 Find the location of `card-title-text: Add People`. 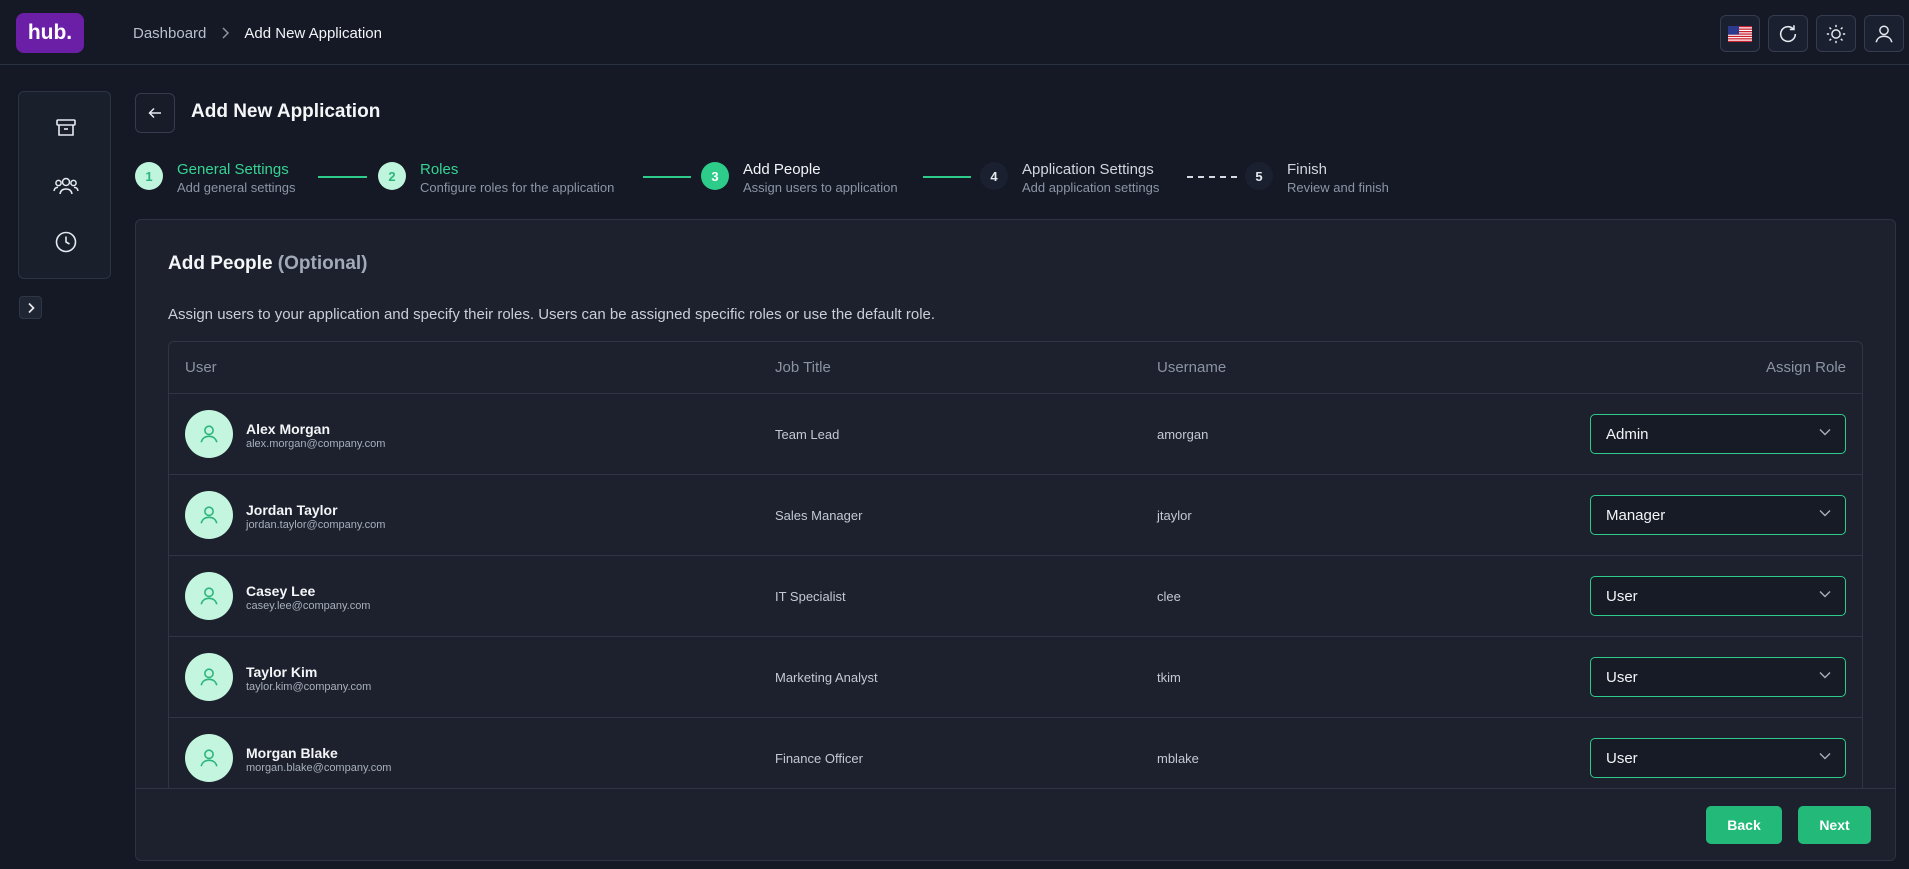

card-title-text: Add People is located at coordinates (220, 263).